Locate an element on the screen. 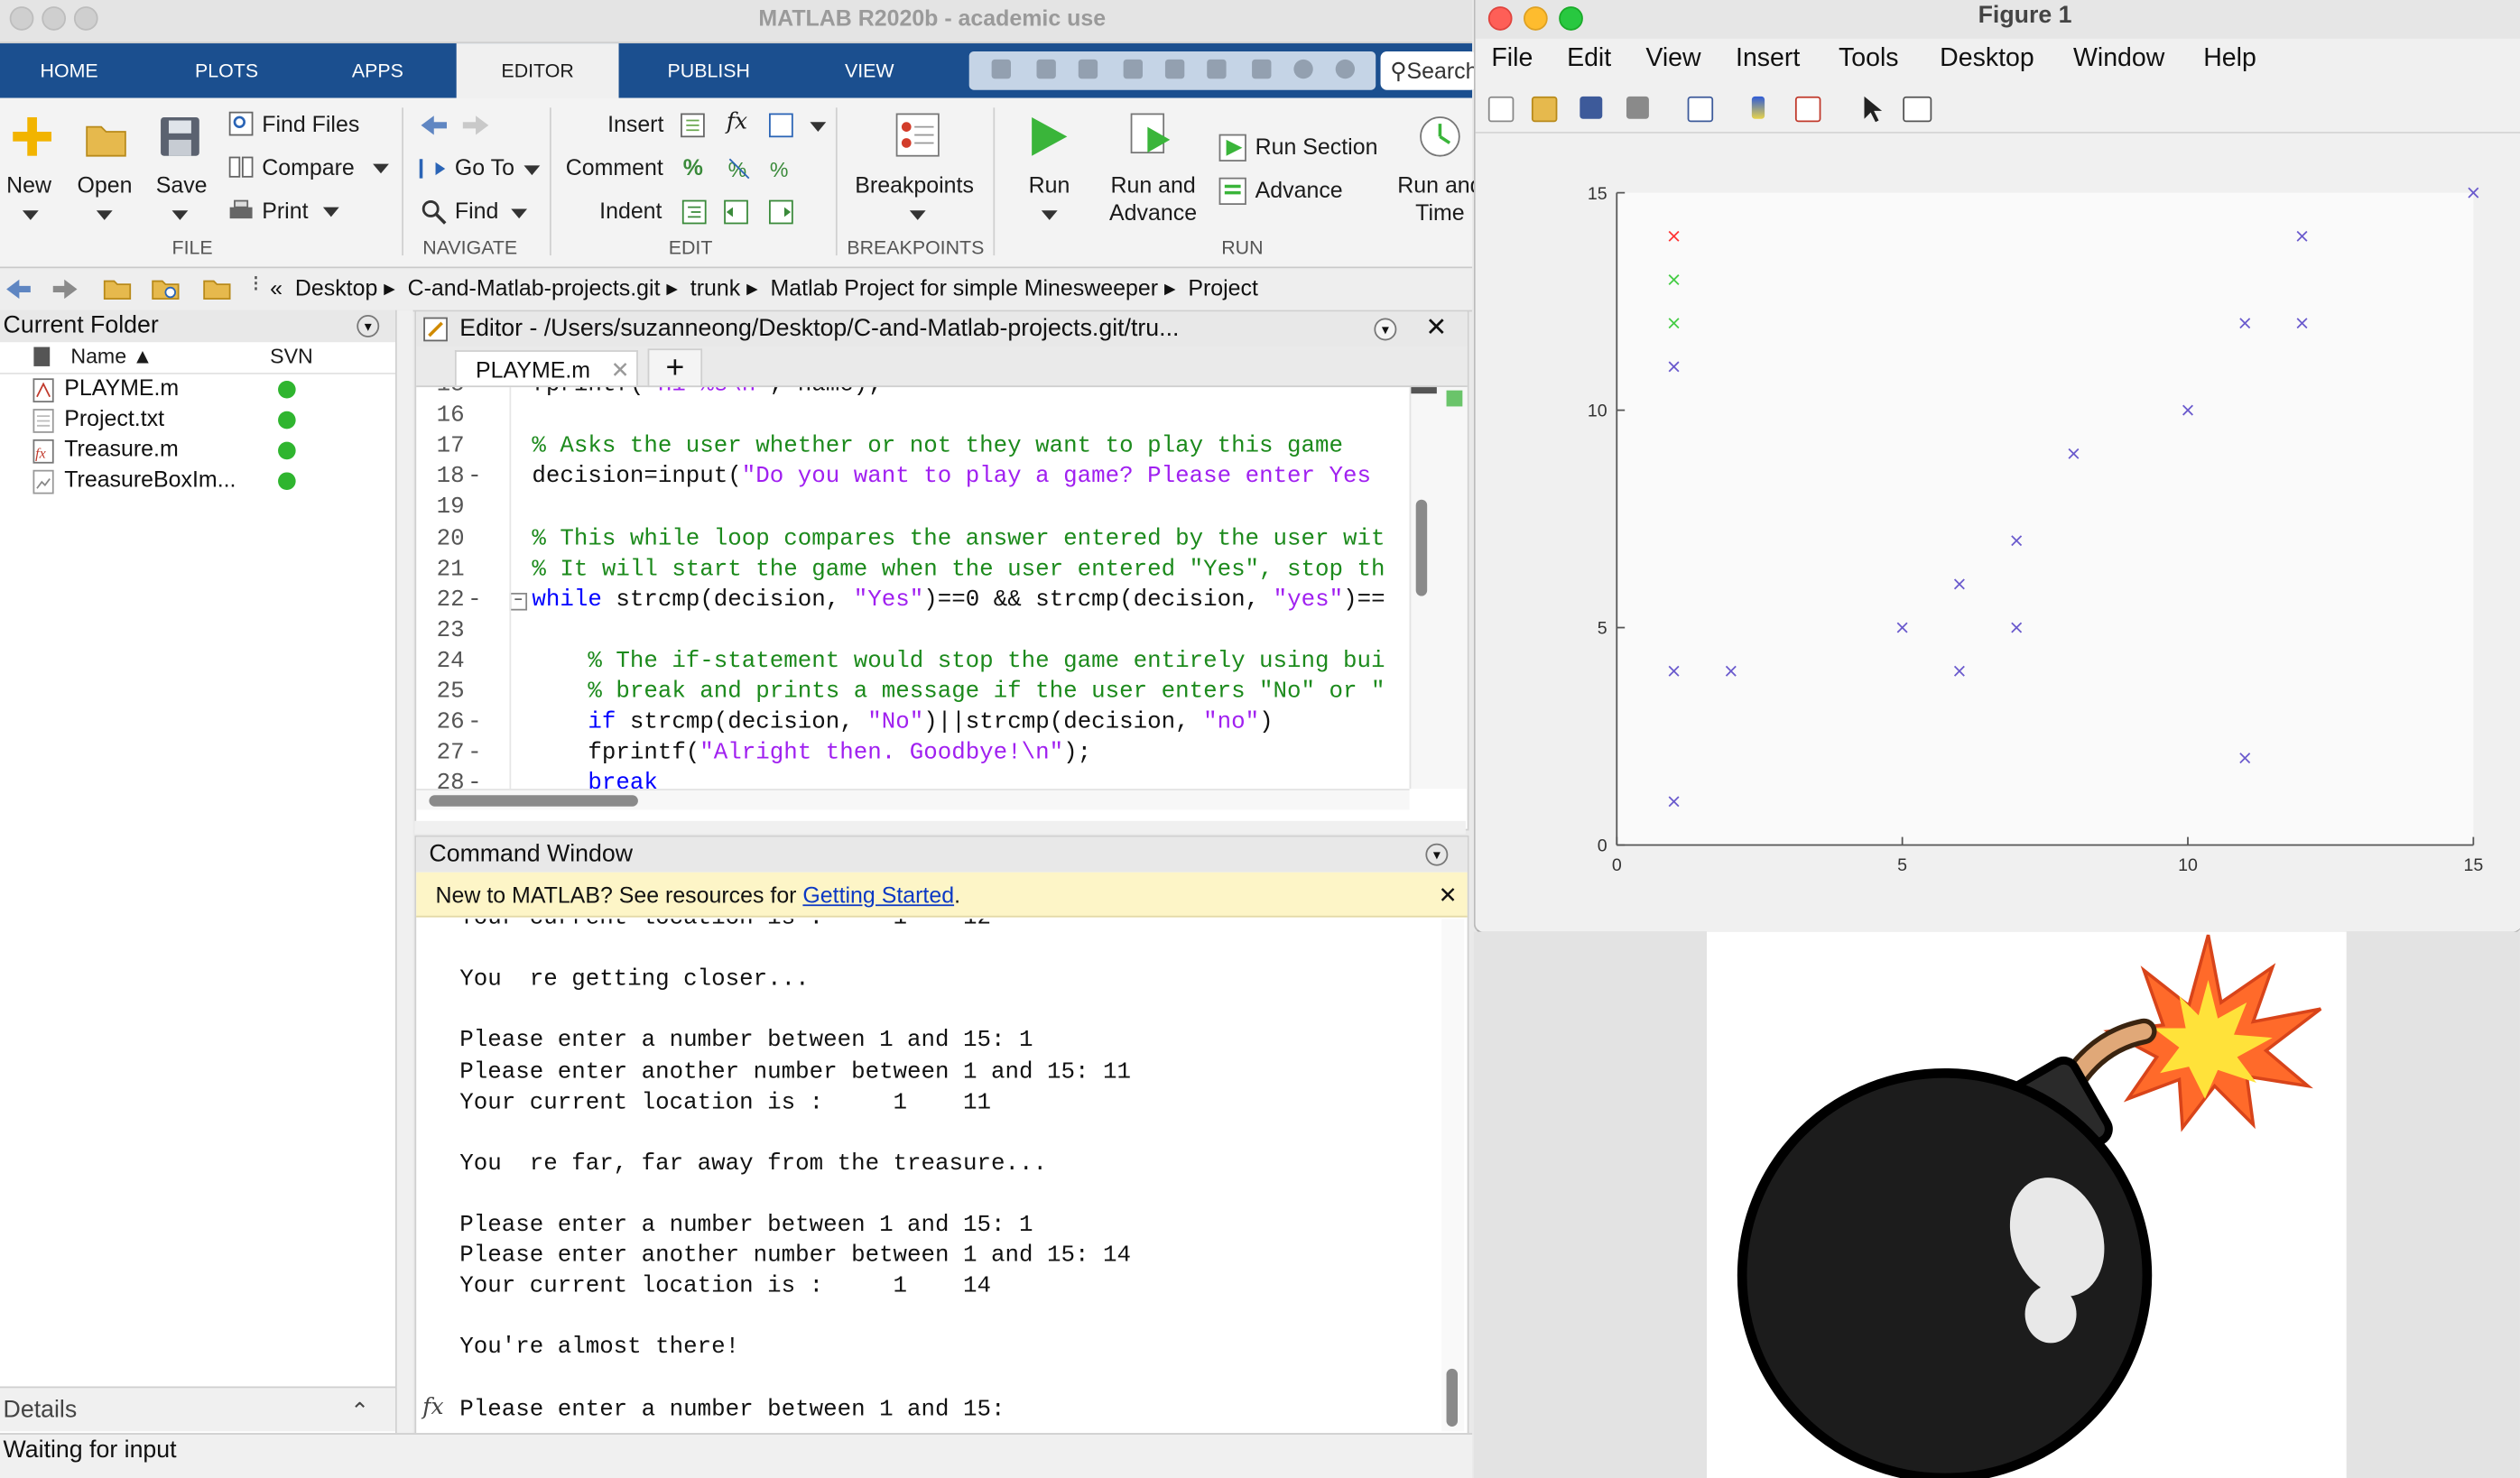  redo-icon is located at coordinates (1217, 69).